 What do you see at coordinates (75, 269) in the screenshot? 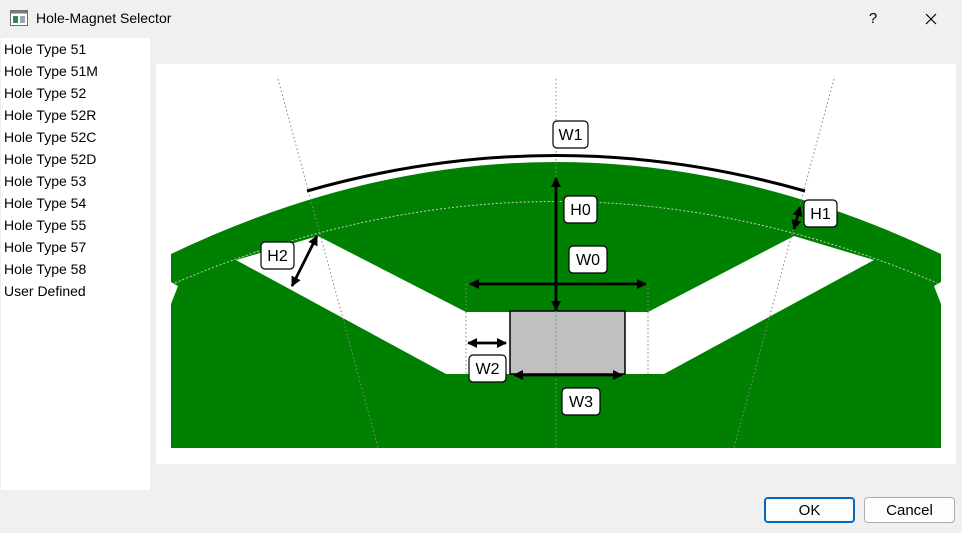
I see `hole-type-item: Hole Type 58` at bounding box center [75, 269].